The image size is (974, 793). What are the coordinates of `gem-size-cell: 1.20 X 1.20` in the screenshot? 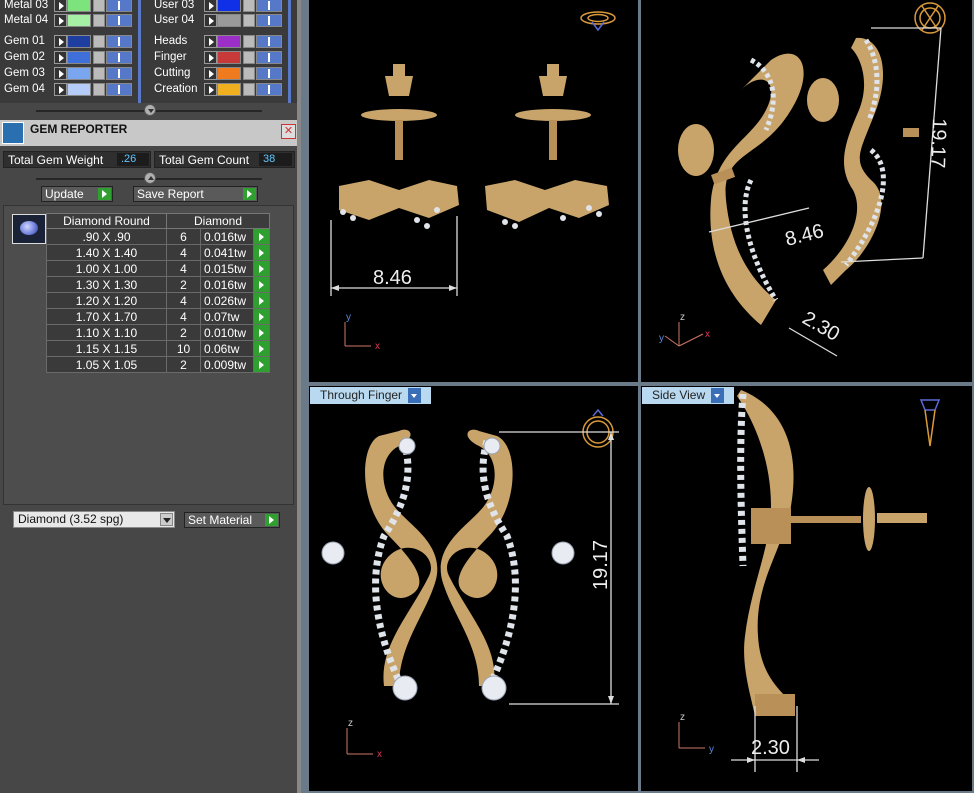 It's located at (106, 300).